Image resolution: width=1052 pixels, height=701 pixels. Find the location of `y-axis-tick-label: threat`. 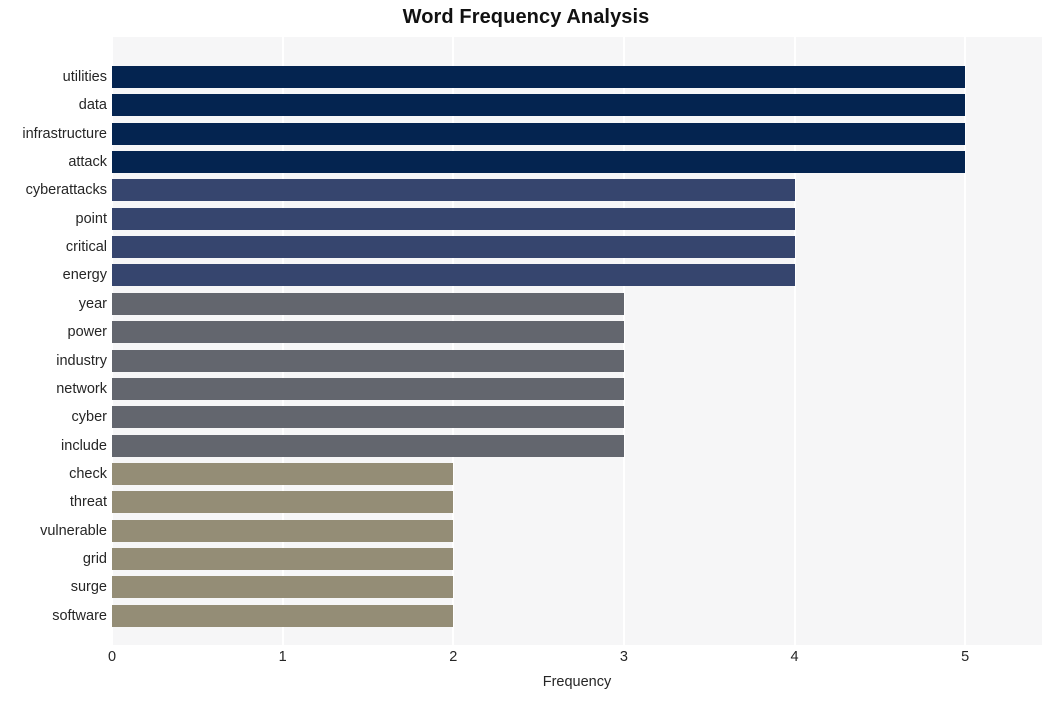

y-axis-tick-label: threat is located at coordinates (88, 502).